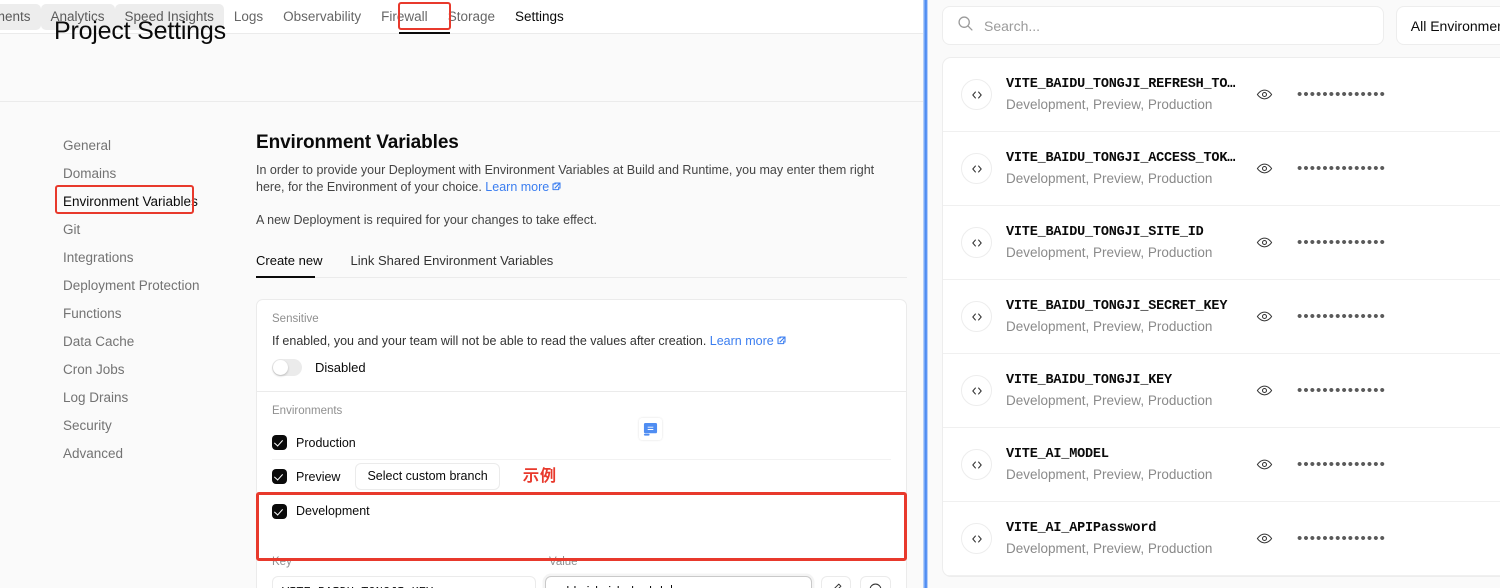  Describe the element at coordinates (279, 476) in the screenshot. I see `checkbox-preview` at that location.